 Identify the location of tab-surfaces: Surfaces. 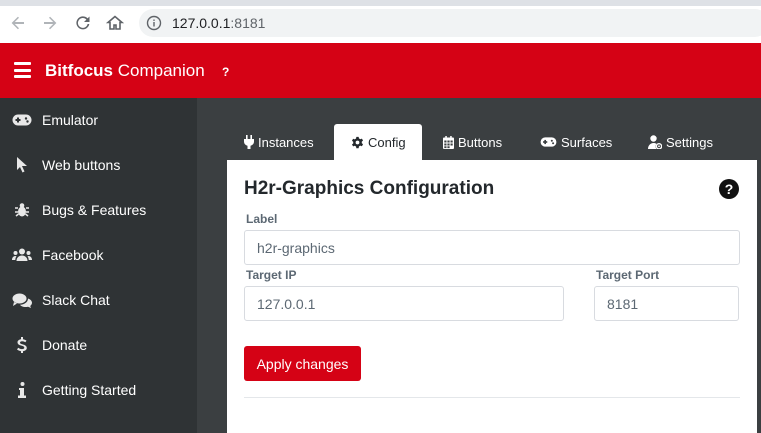
(578, 142).